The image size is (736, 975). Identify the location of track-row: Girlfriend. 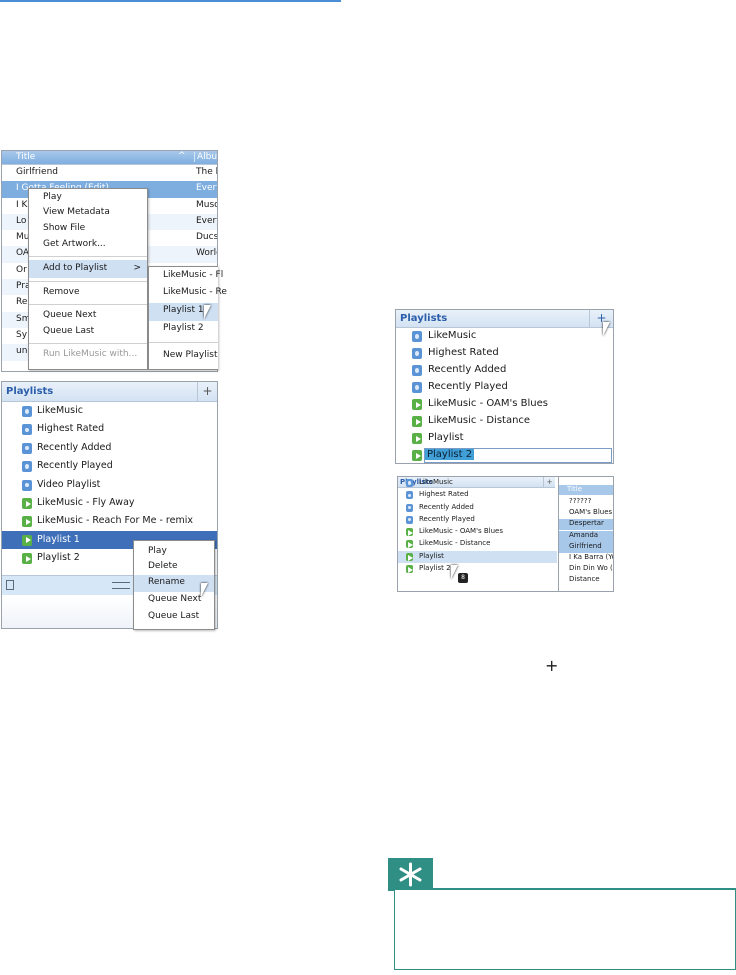
(586, 547).